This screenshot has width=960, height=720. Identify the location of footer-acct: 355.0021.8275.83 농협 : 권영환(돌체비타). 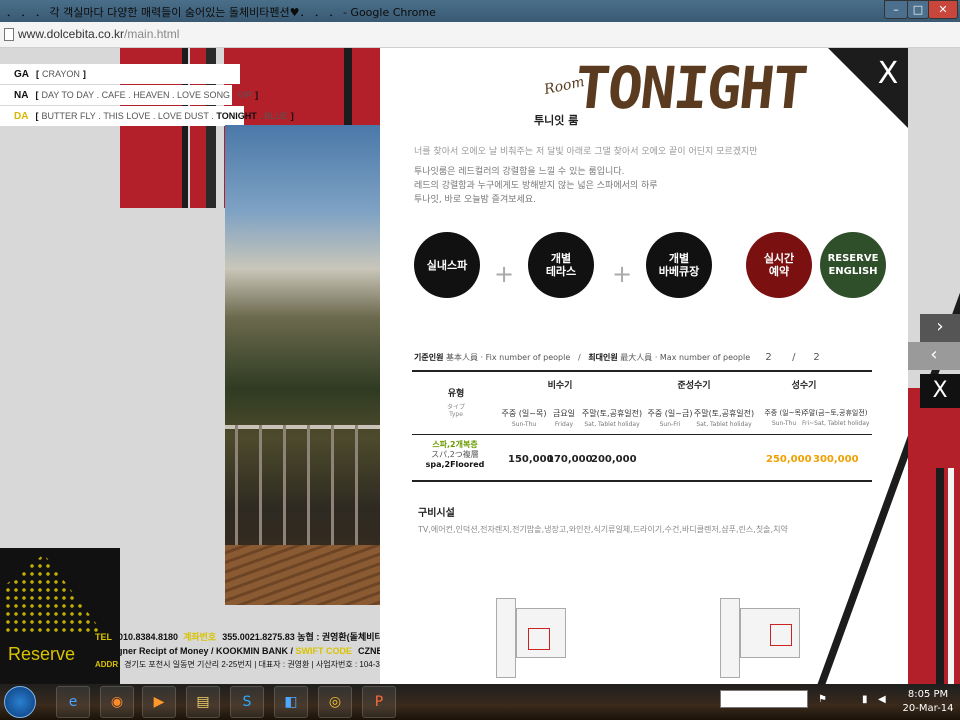
(304, 637).